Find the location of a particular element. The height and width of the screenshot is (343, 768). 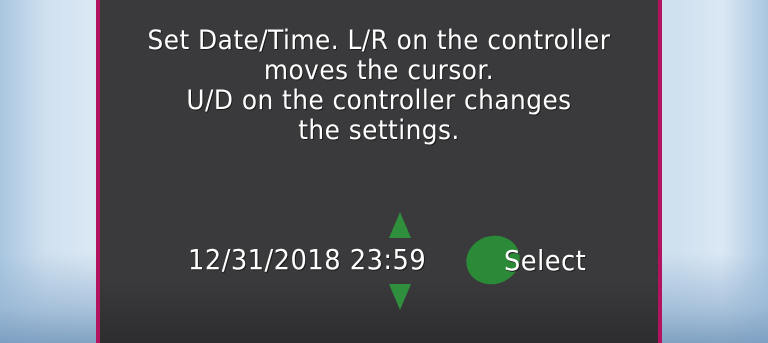

select-button: Select is located at coordinates (533, 260).